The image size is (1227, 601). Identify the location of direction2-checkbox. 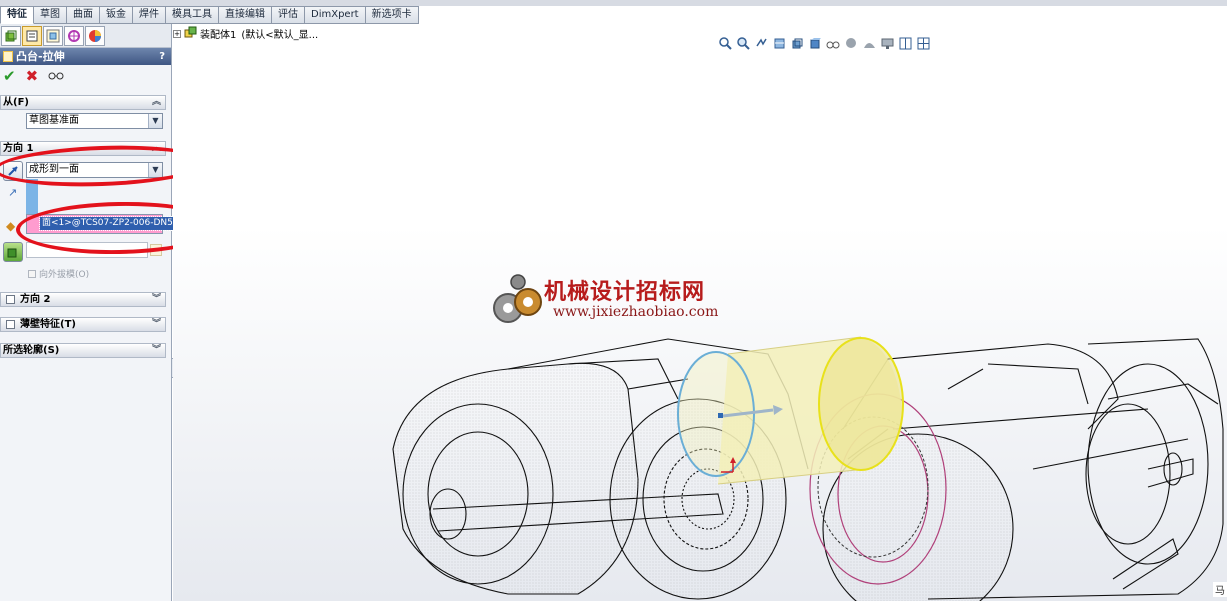
(10, 299).